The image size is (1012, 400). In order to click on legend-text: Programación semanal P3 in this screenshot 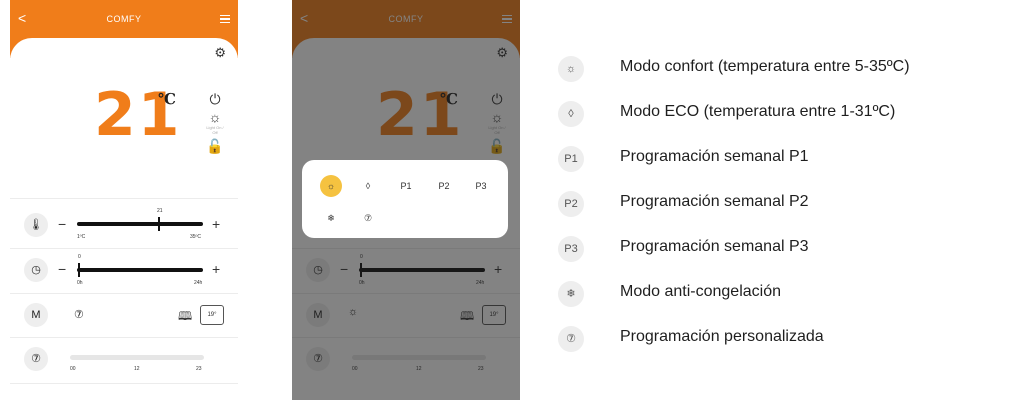, I will do `click(714, 246)`.